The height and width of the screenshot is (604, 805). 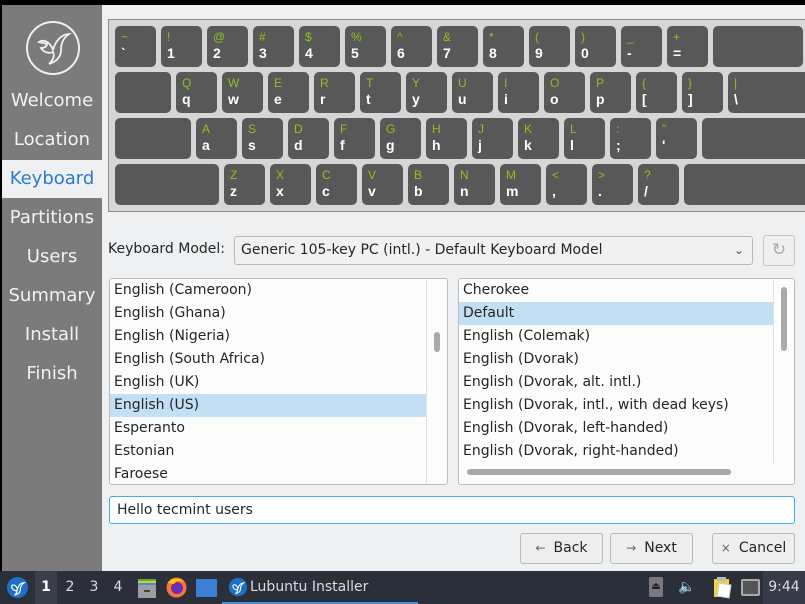 What do you see at coordinates (94, 587) in the screenshot?
I see `workspace-3: 3` at bounding box center [94, 587].